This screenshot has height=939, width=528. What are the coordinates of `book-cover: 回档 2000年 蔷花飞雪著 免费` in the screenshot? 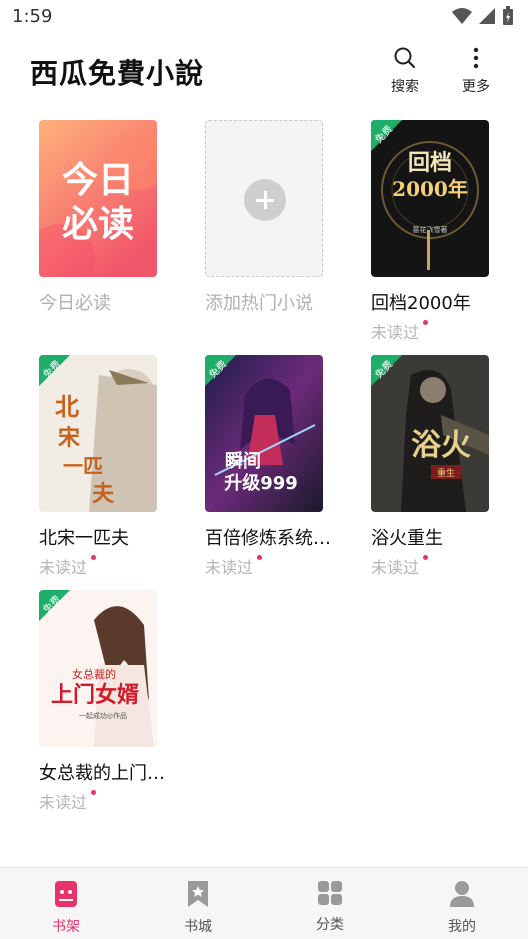 It's located at (430, 198).